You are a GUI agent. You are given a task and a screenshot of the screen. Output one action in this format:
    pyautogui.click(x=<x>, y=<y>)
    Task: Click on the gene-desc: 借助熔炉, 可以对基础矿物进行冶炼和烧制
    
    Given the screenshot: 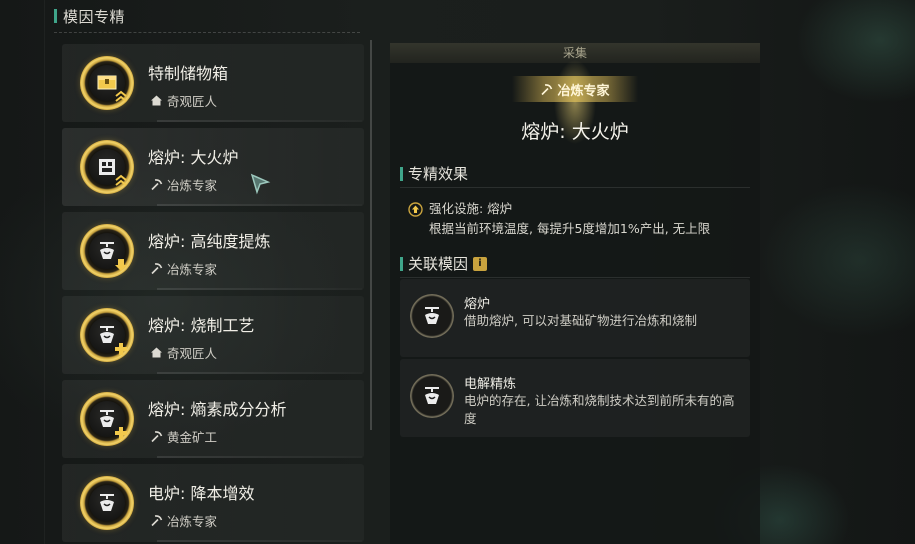 What is the action you would take?
    pyautogui.click(x=580, y=320)
    